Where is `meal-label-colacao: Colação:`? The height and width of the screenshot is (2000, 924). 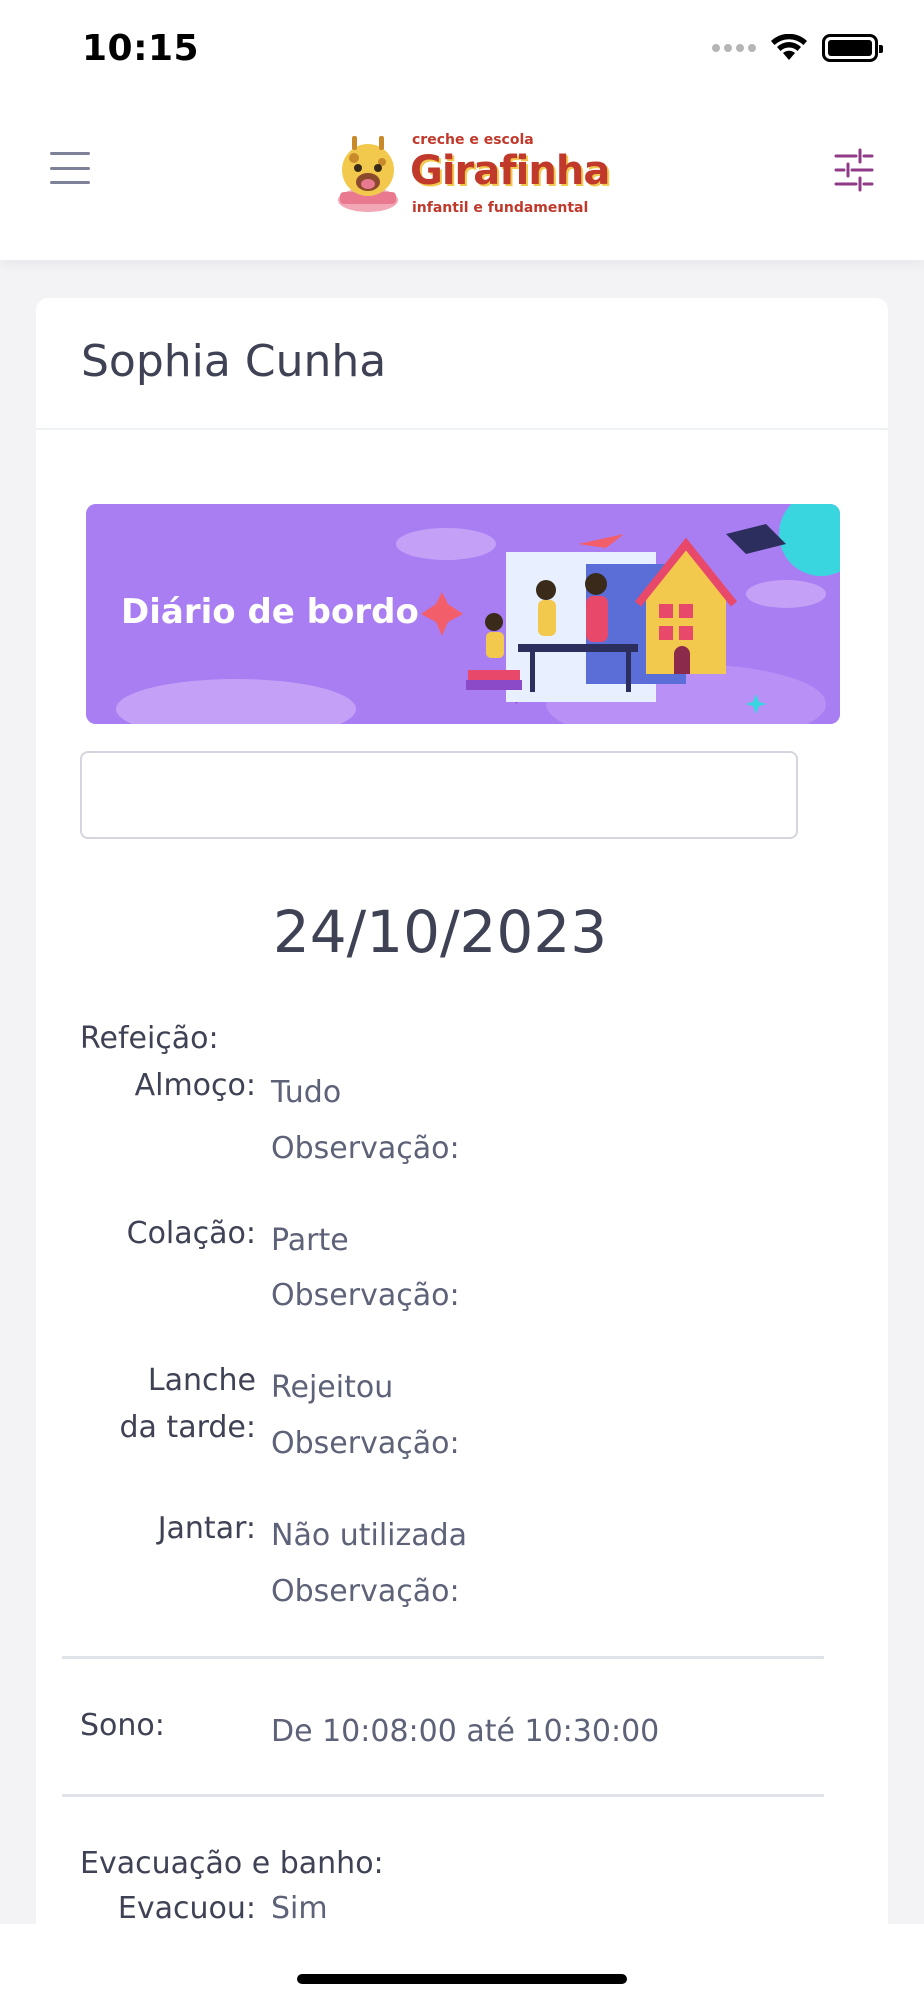
meal-label-colacao: Colação: is located at coordinates (191, 1233).